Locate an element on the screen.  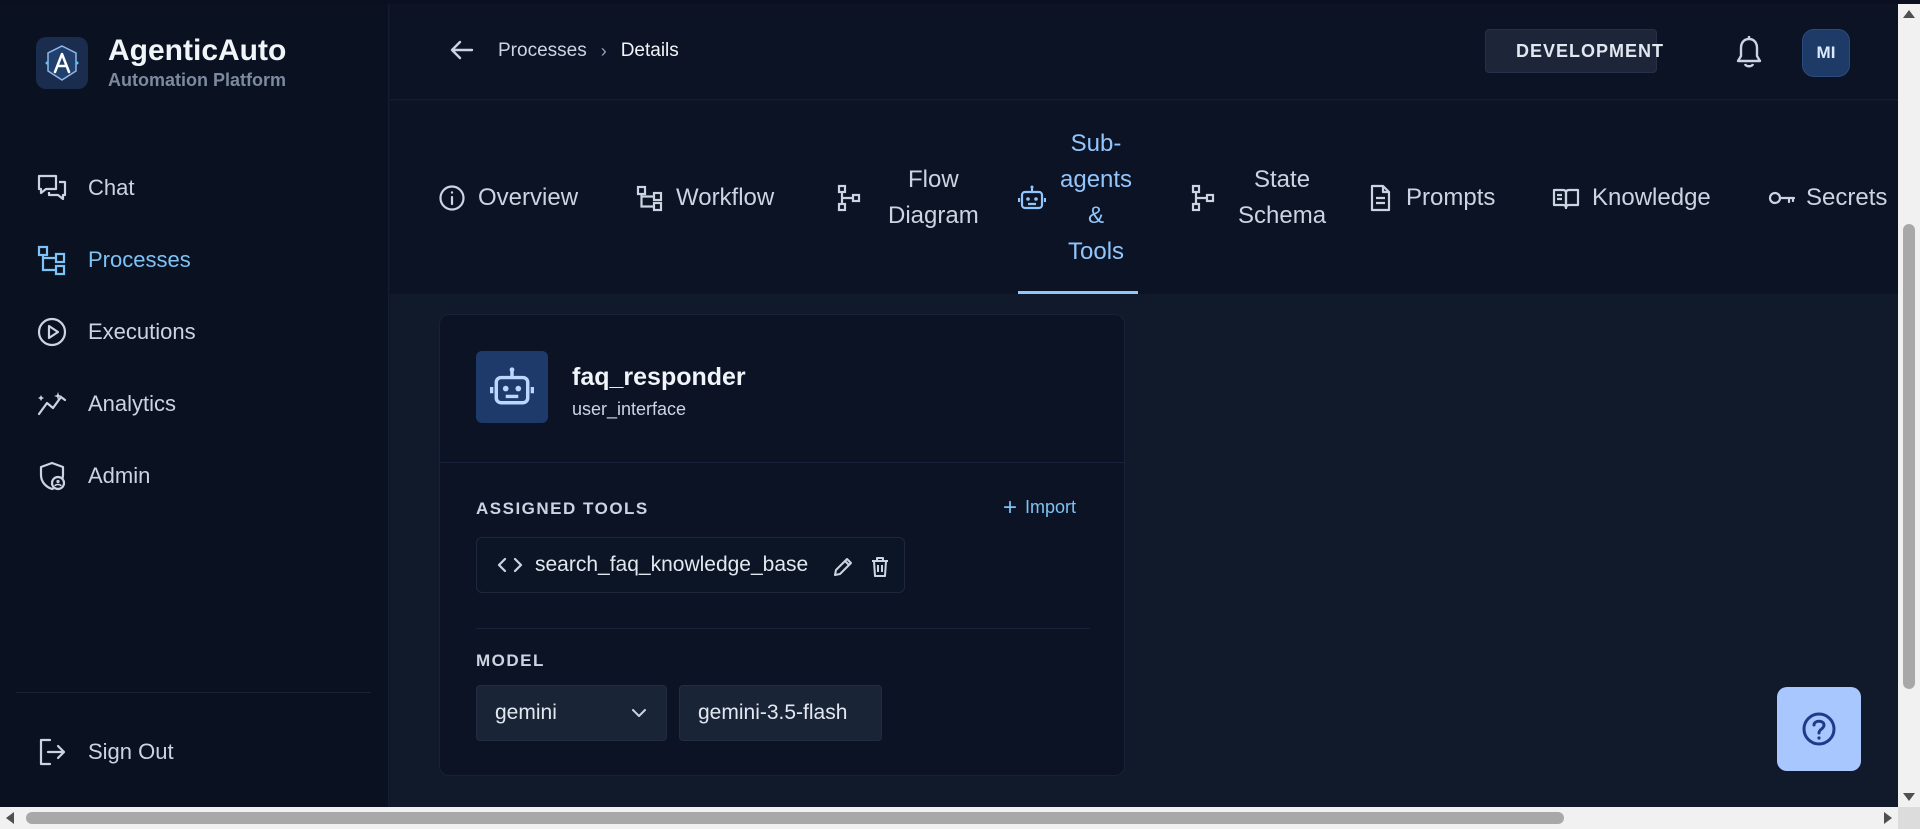
tab-label: Prompts is located at coordinates (1451, 197).